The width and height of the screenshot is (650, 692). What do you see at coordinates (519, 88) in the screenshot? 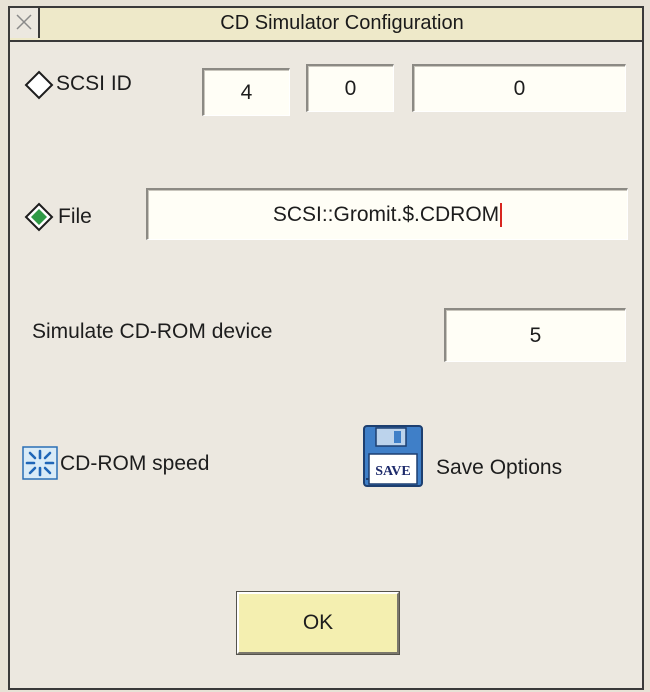
I see `scsi-id-field-3: 0` at bounding box center [519, 88].